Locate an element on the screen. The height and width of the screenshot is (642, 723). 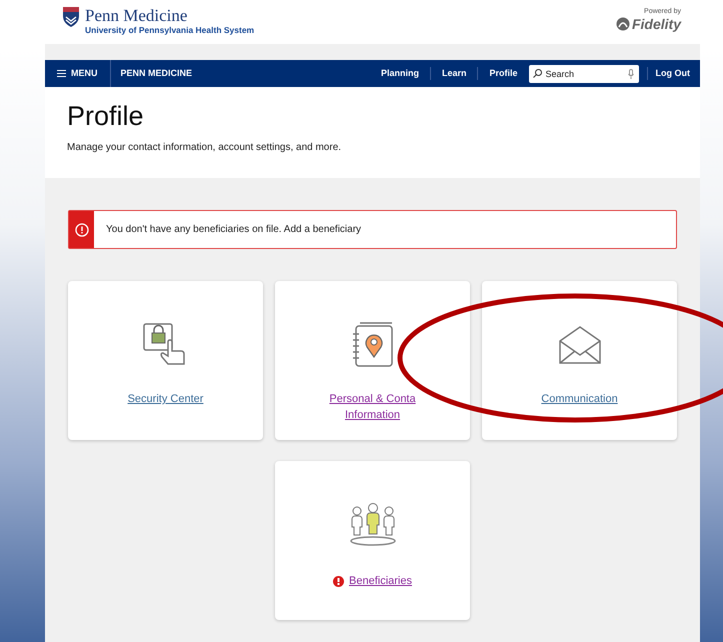
nav-link: Learn is located at coordinates (454, 73).